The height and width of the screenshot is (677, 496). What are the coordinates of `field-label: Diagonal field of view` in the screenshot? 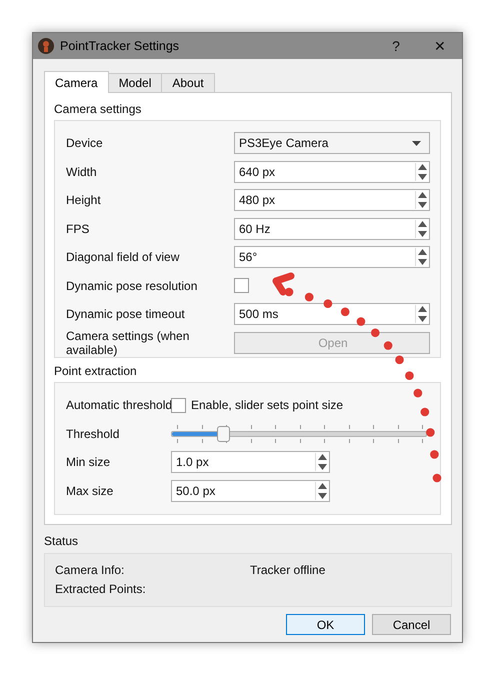 It's located at (123, 257).